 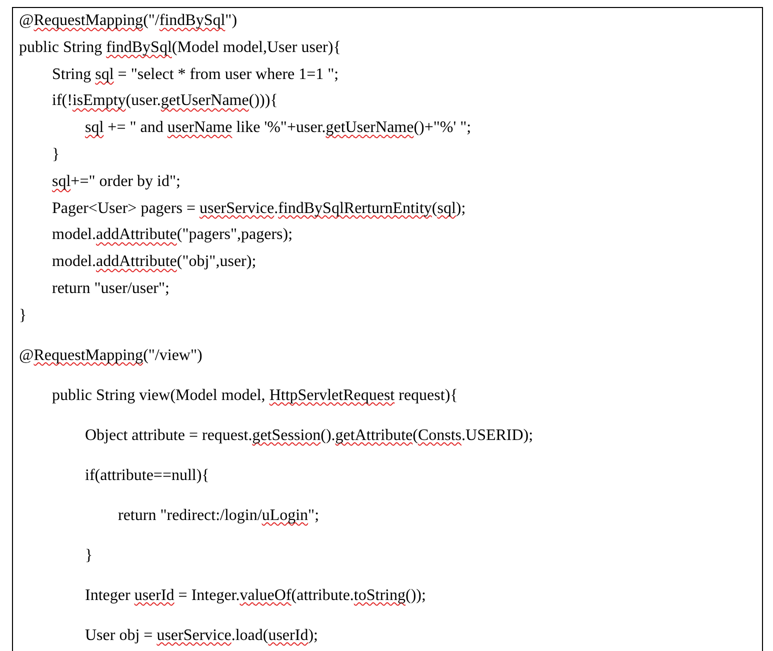 I want to click on code-line: Integer userId = Integer.valueOf(attribute.toString());, so click(x=255, y=596).